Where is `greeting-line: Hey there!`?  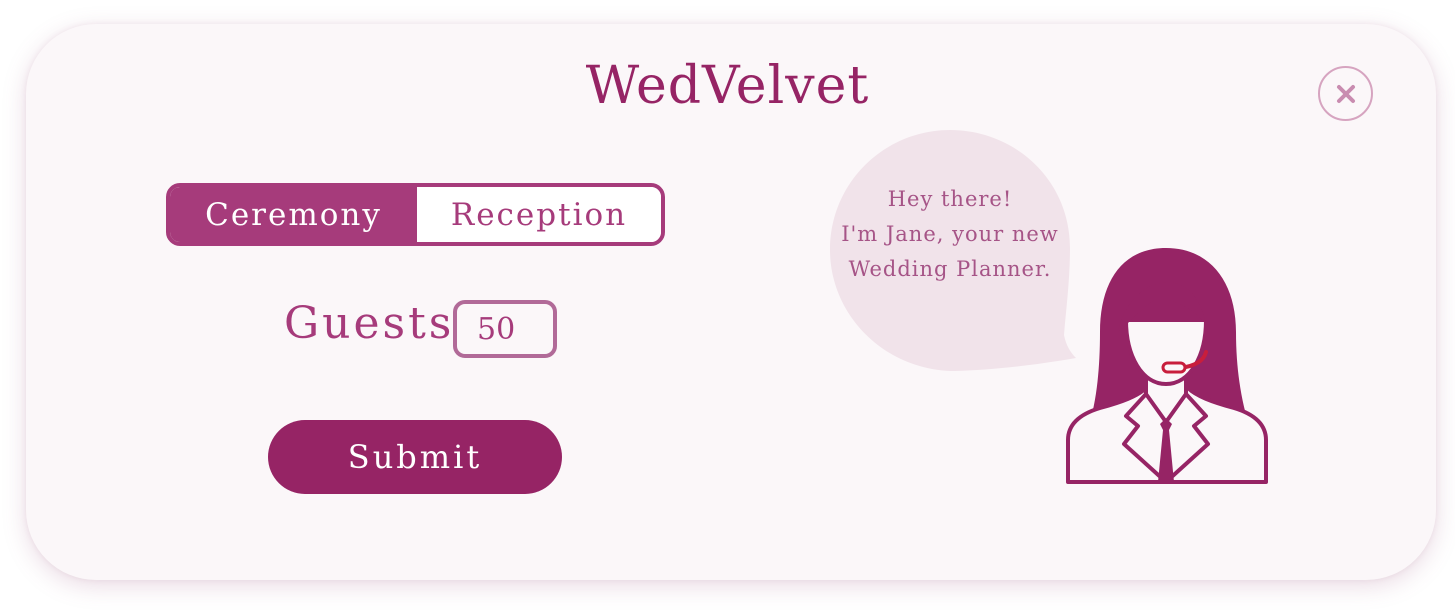 greeting-line: Hey there! is located at coordinates (950, 199).